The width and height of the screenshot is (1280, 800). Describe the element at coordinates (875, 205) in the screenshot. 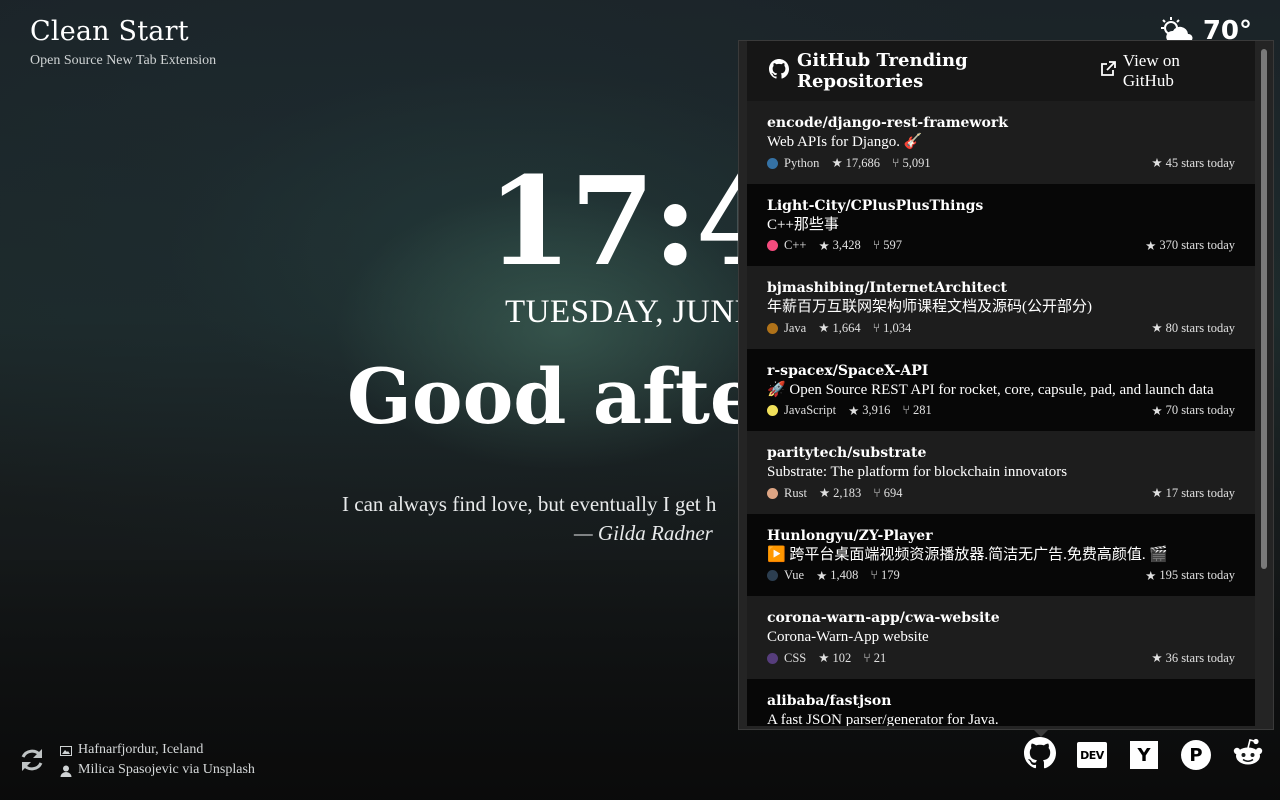

I see `repo-name: Light-City/CPlusPlusThings` at that location.